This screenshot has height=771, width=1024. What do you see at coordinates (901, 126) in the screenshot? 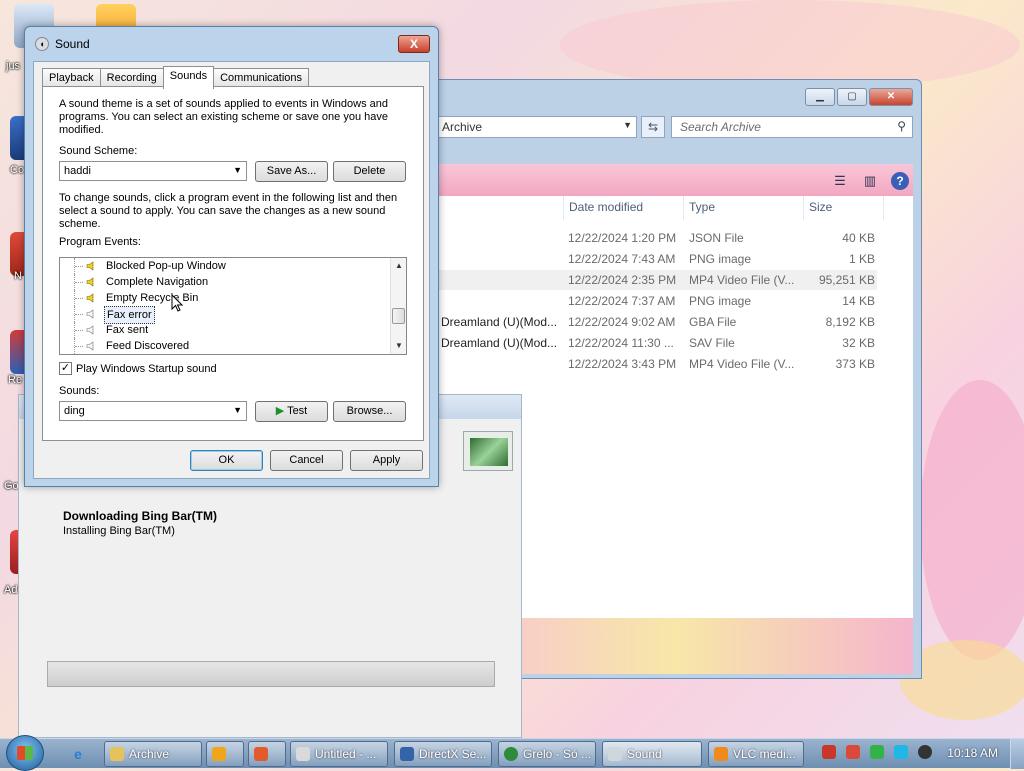
I see `search-icon: ⚲` at bounding box center [901, 126].